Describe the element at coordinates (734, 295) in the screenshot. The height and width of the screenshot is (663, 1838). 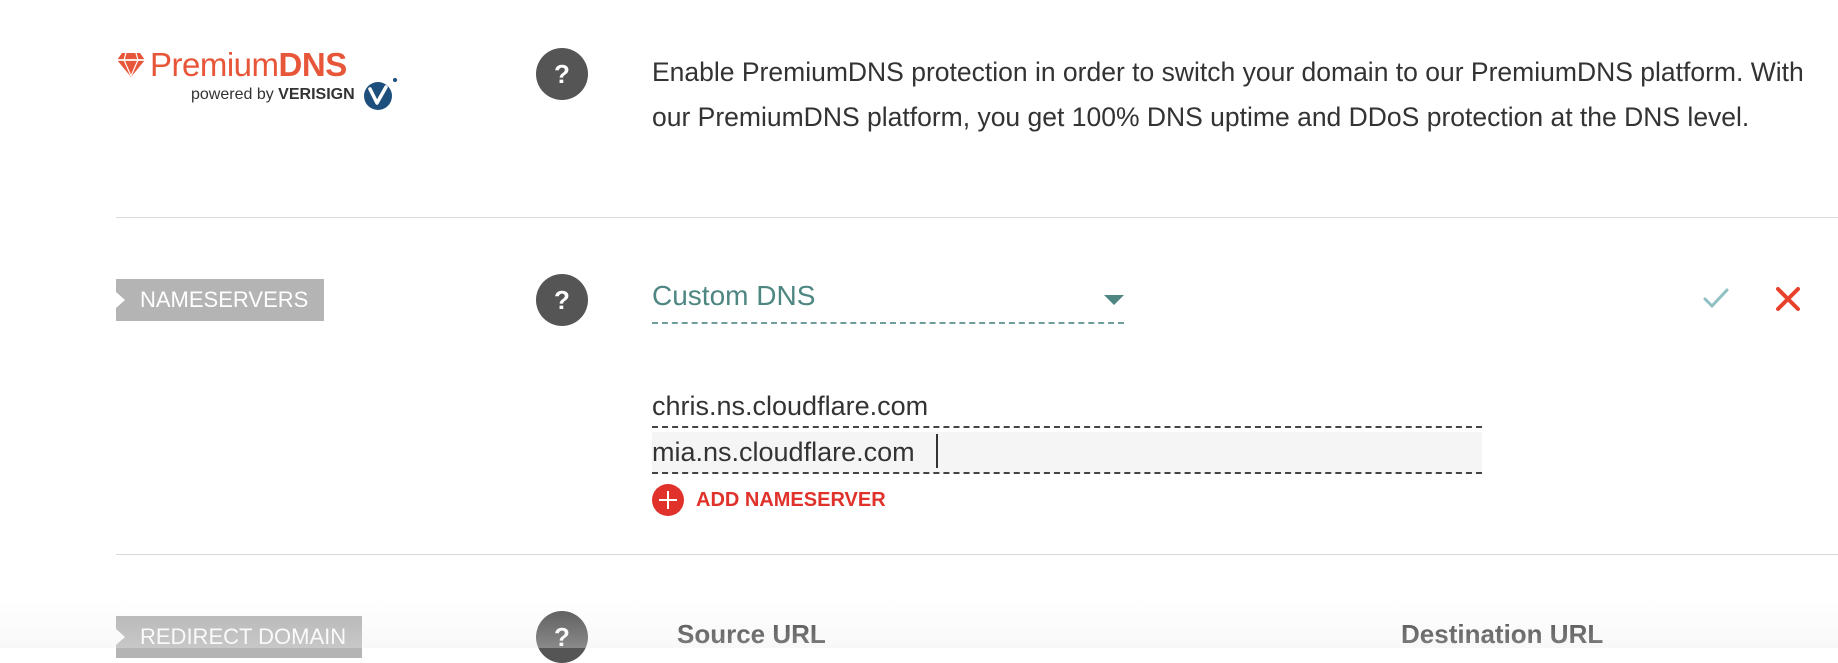
I see `dns-type-value: Custom DNS` at that location.